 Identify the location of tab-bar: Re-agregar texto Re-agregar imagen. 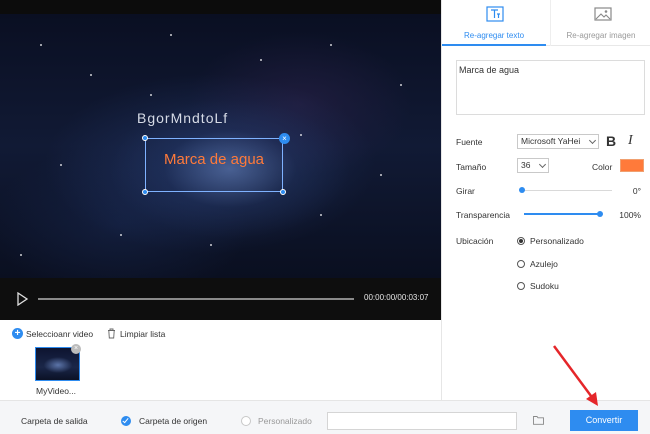
(546, 23).